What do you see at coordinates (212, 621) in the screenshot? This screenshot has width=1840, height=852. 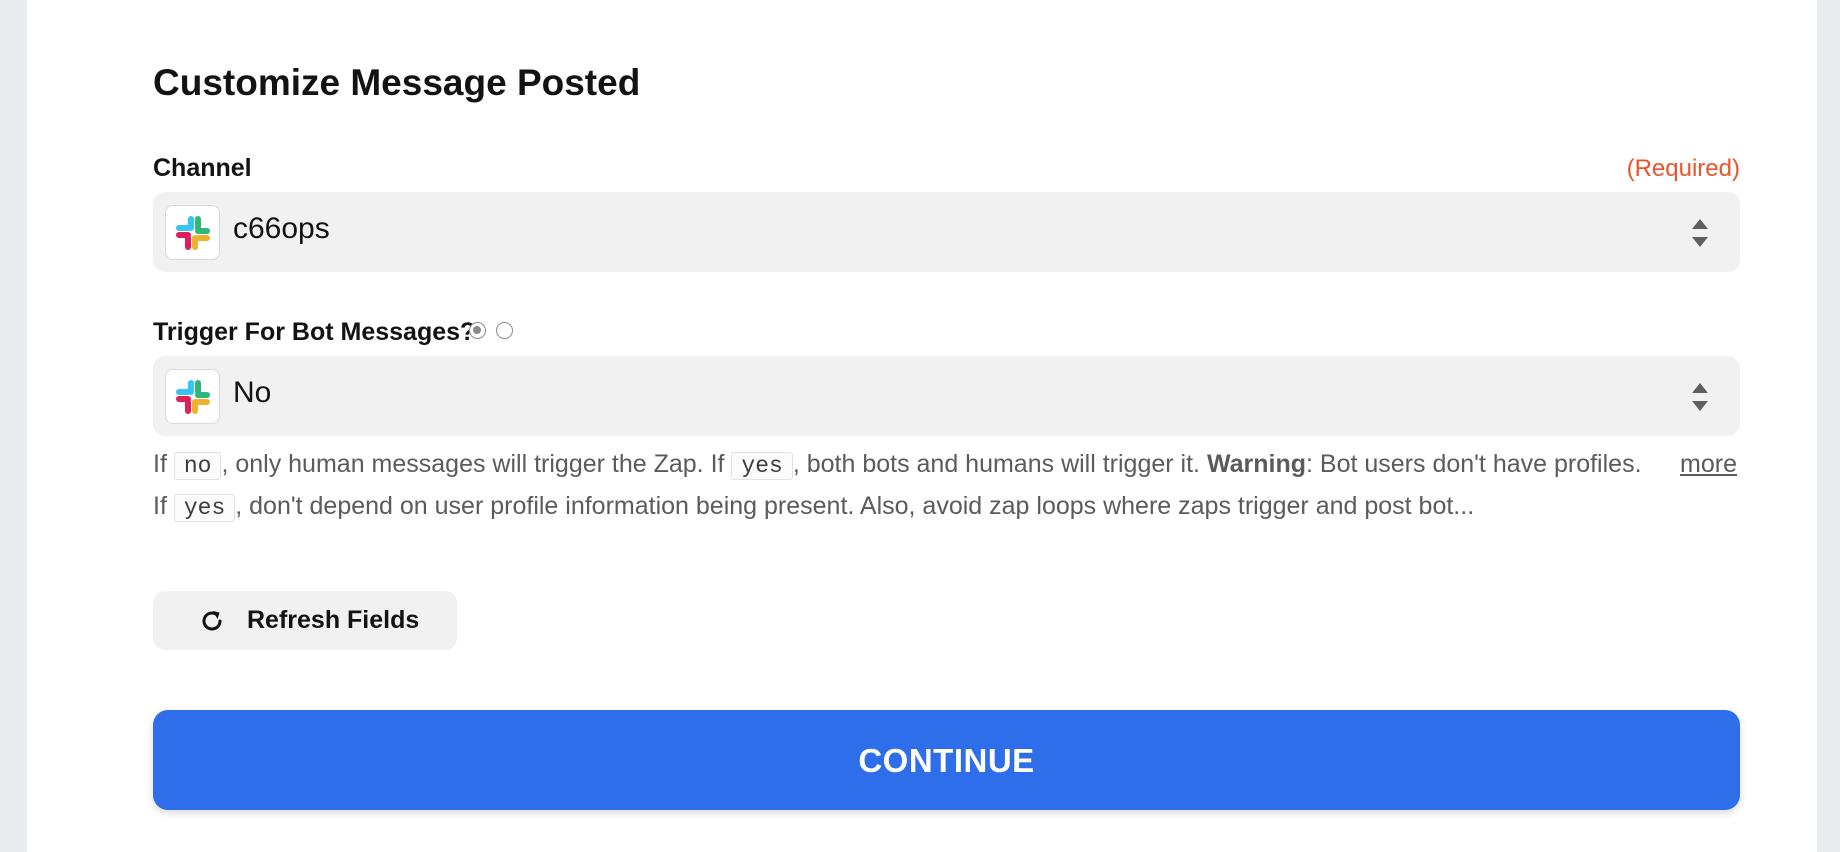 I see `refresh-icon` at bounding box center [212, 621].